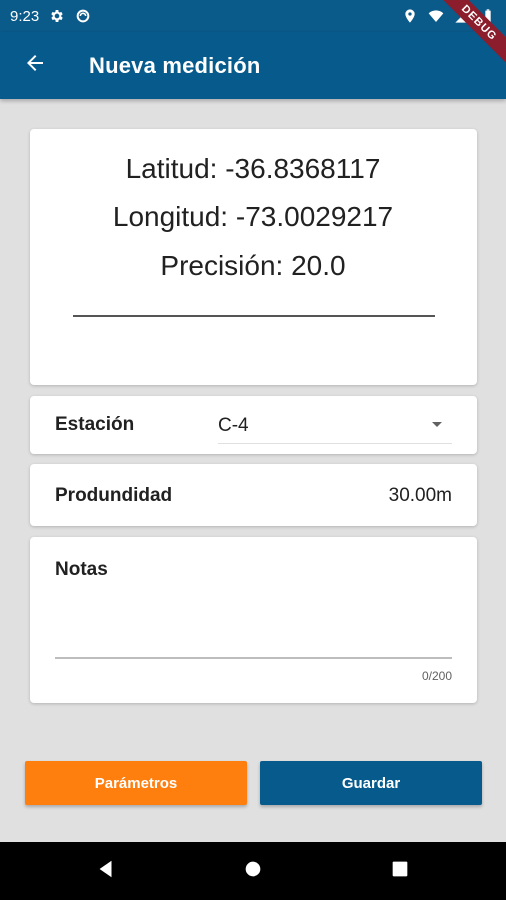 This screenshot has height=900, width=506. I want to click on save-button: Guardar, so click(371, 783).